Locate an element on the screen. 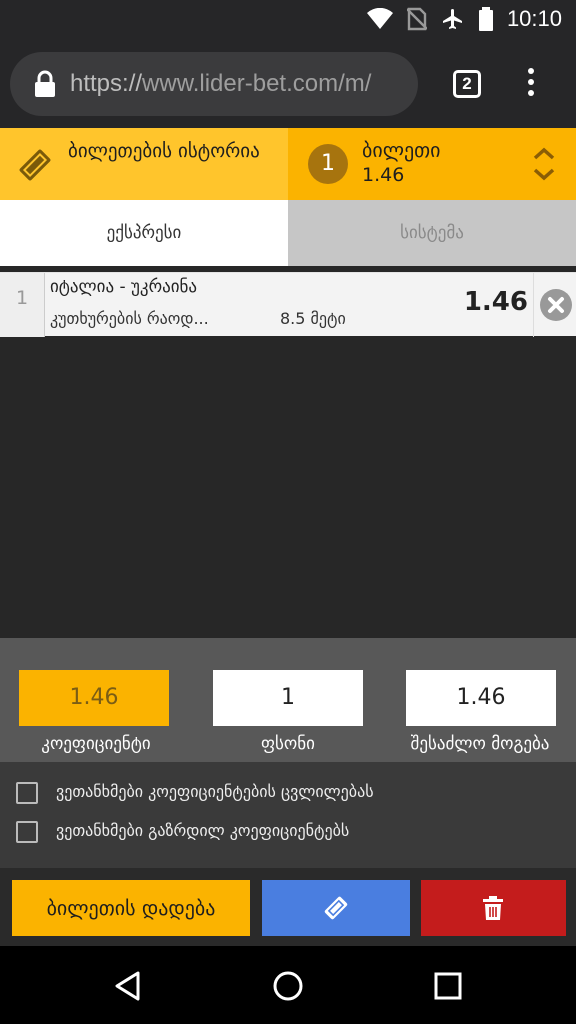 The width and height of the screenshot is (576, 1024). trash-icon is located at coordinates (493, 908).